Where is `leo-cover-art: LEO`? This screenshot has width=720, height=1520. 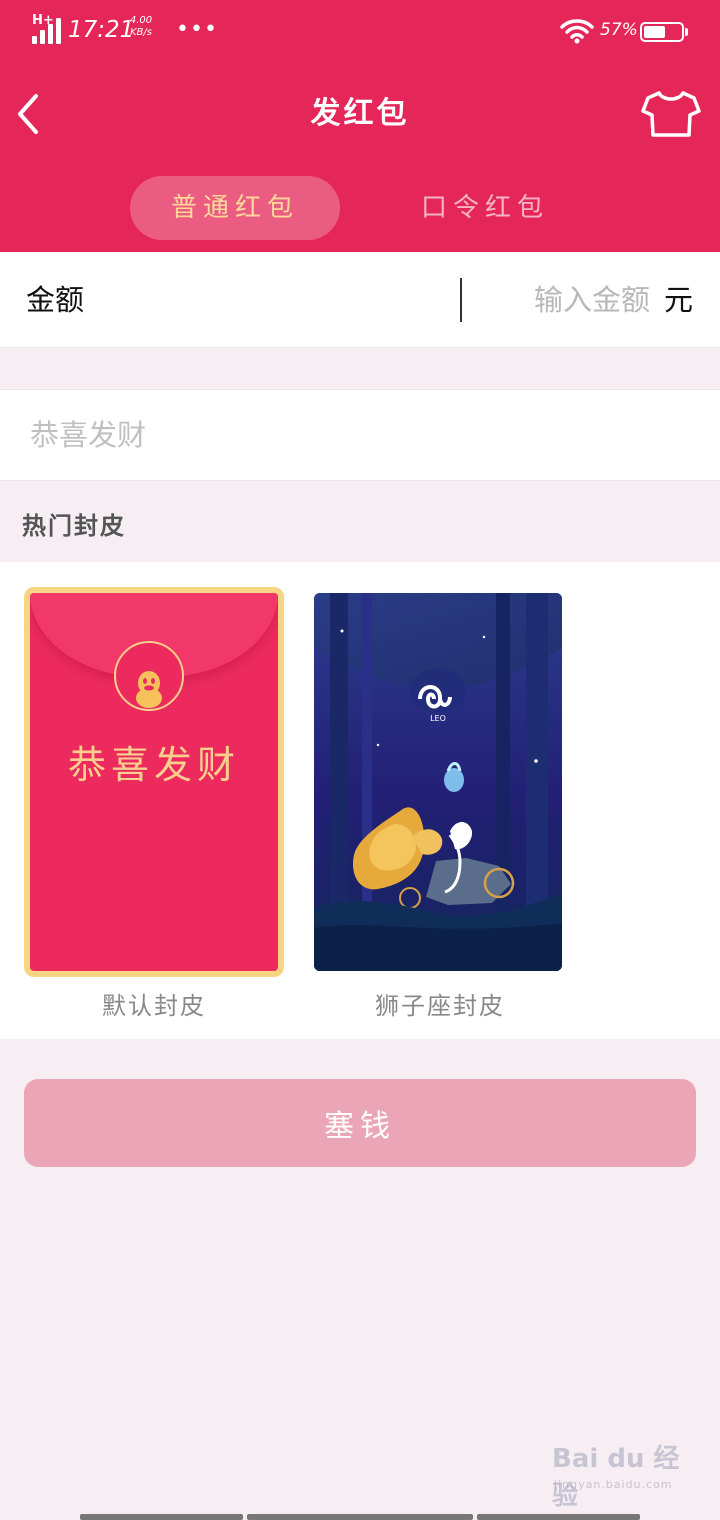 leo-cover-art: LEO is located at coordinates (438, 782).